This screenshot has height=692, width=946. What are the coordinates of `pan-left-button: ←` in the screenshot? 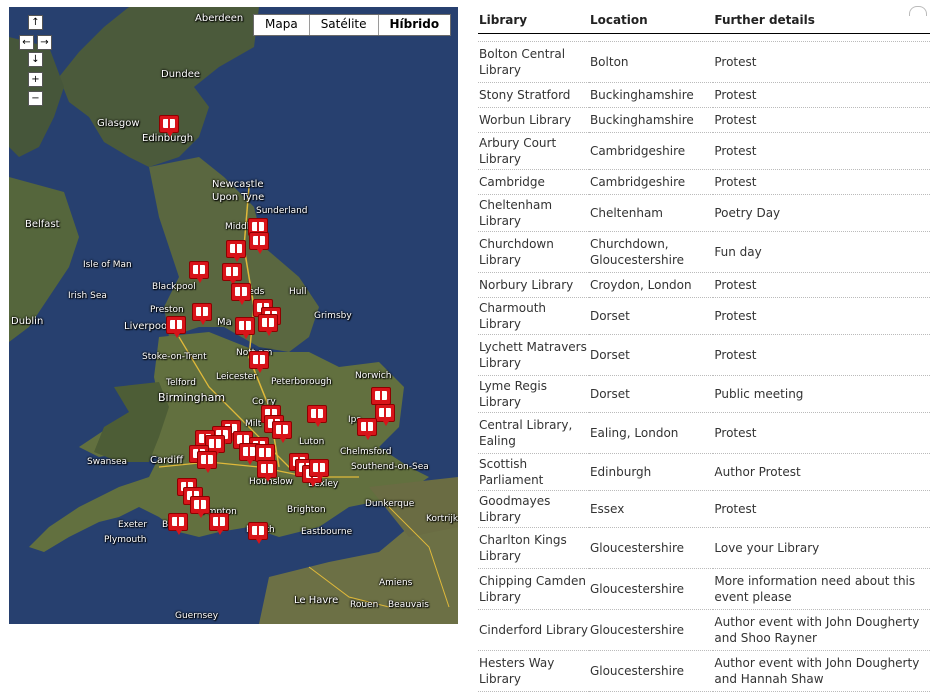 It's located at (26, 42).